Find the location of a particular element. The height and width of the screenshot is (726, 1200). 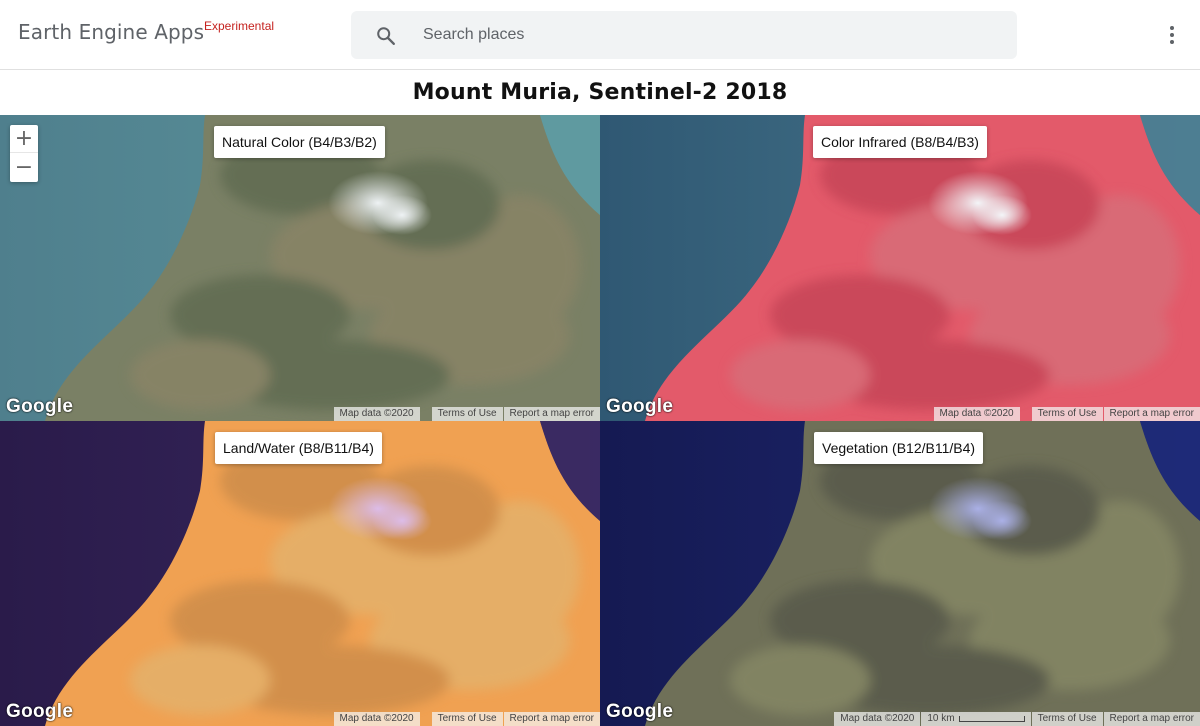

search-box is located at coordinates (684, 35).